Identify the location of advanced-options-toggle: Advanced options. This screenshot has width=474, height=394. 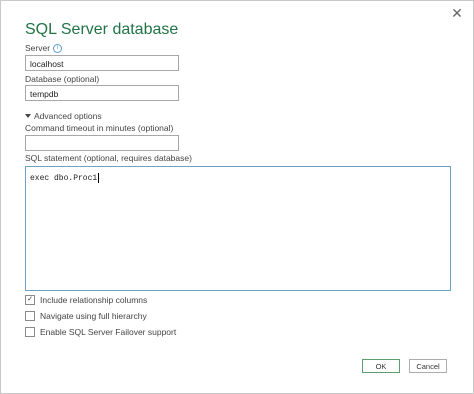
(63, 116).